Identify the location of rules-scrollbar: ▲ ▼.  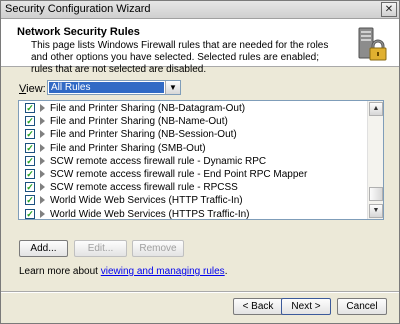
(375, 160).